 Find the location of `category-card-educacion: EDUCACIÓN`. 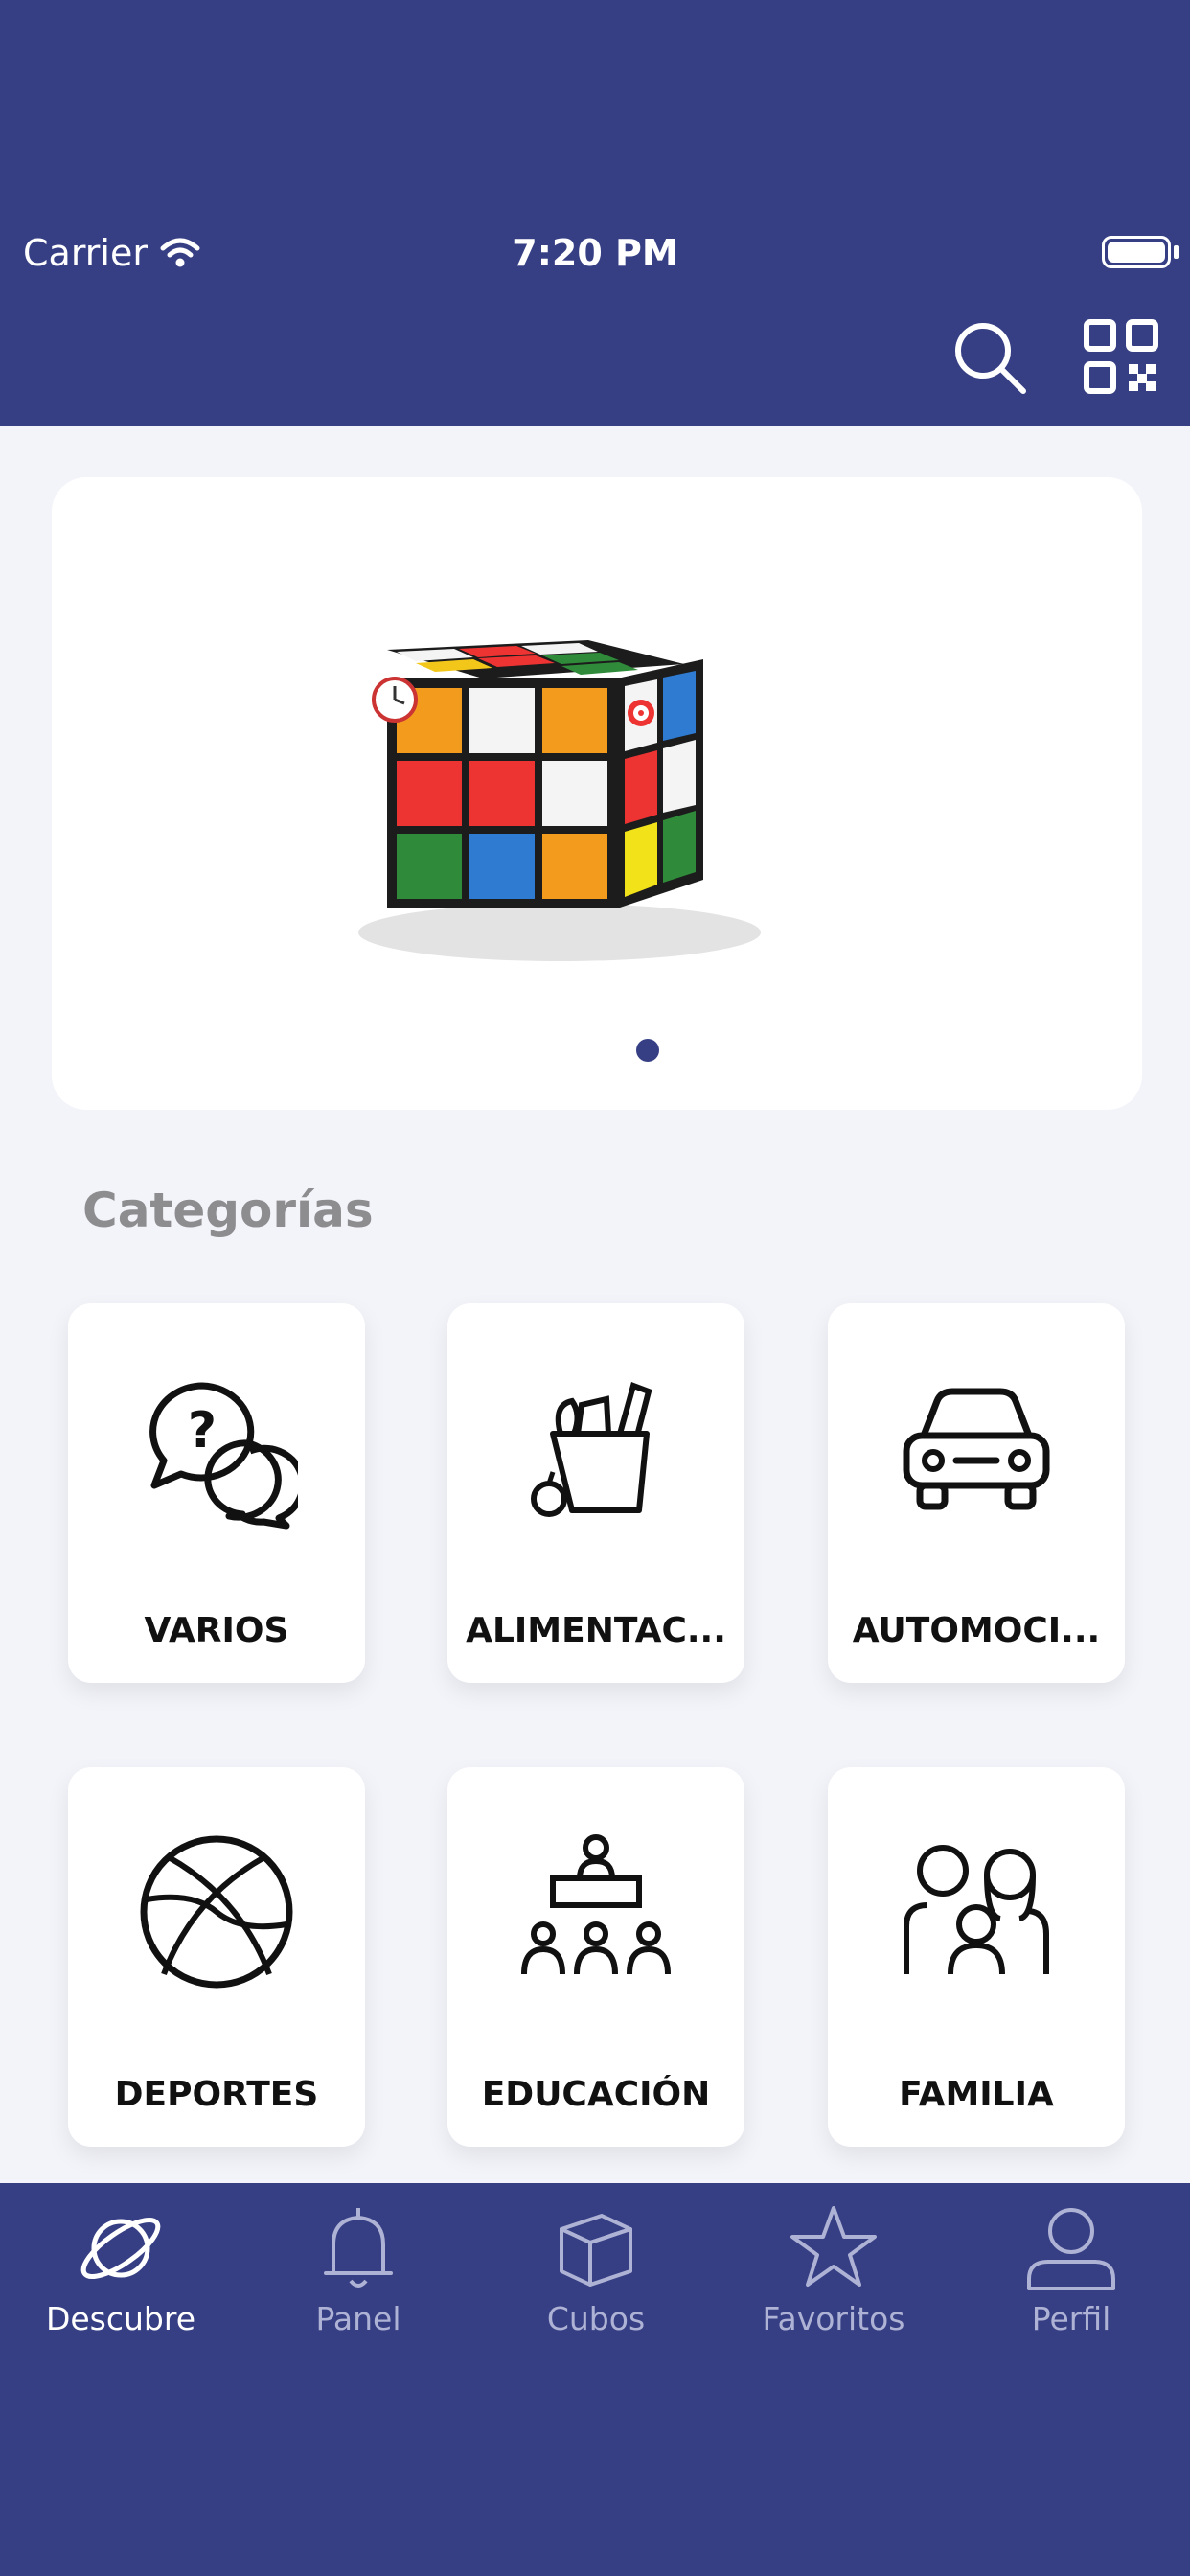

category-card-educacion: EDUCACIÓN is located at coordinates (595, 1957).